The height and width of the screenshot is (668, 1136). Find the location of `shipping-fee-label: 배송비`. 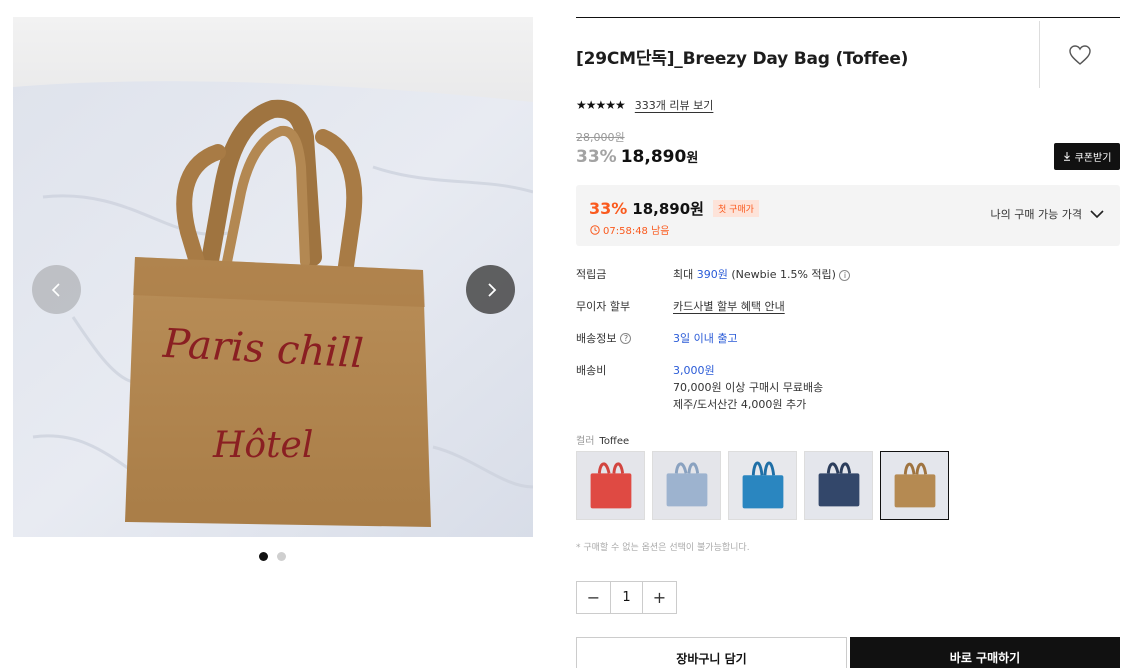

shipping-fee-label: 배송비 is located at coordinates (591, 370).